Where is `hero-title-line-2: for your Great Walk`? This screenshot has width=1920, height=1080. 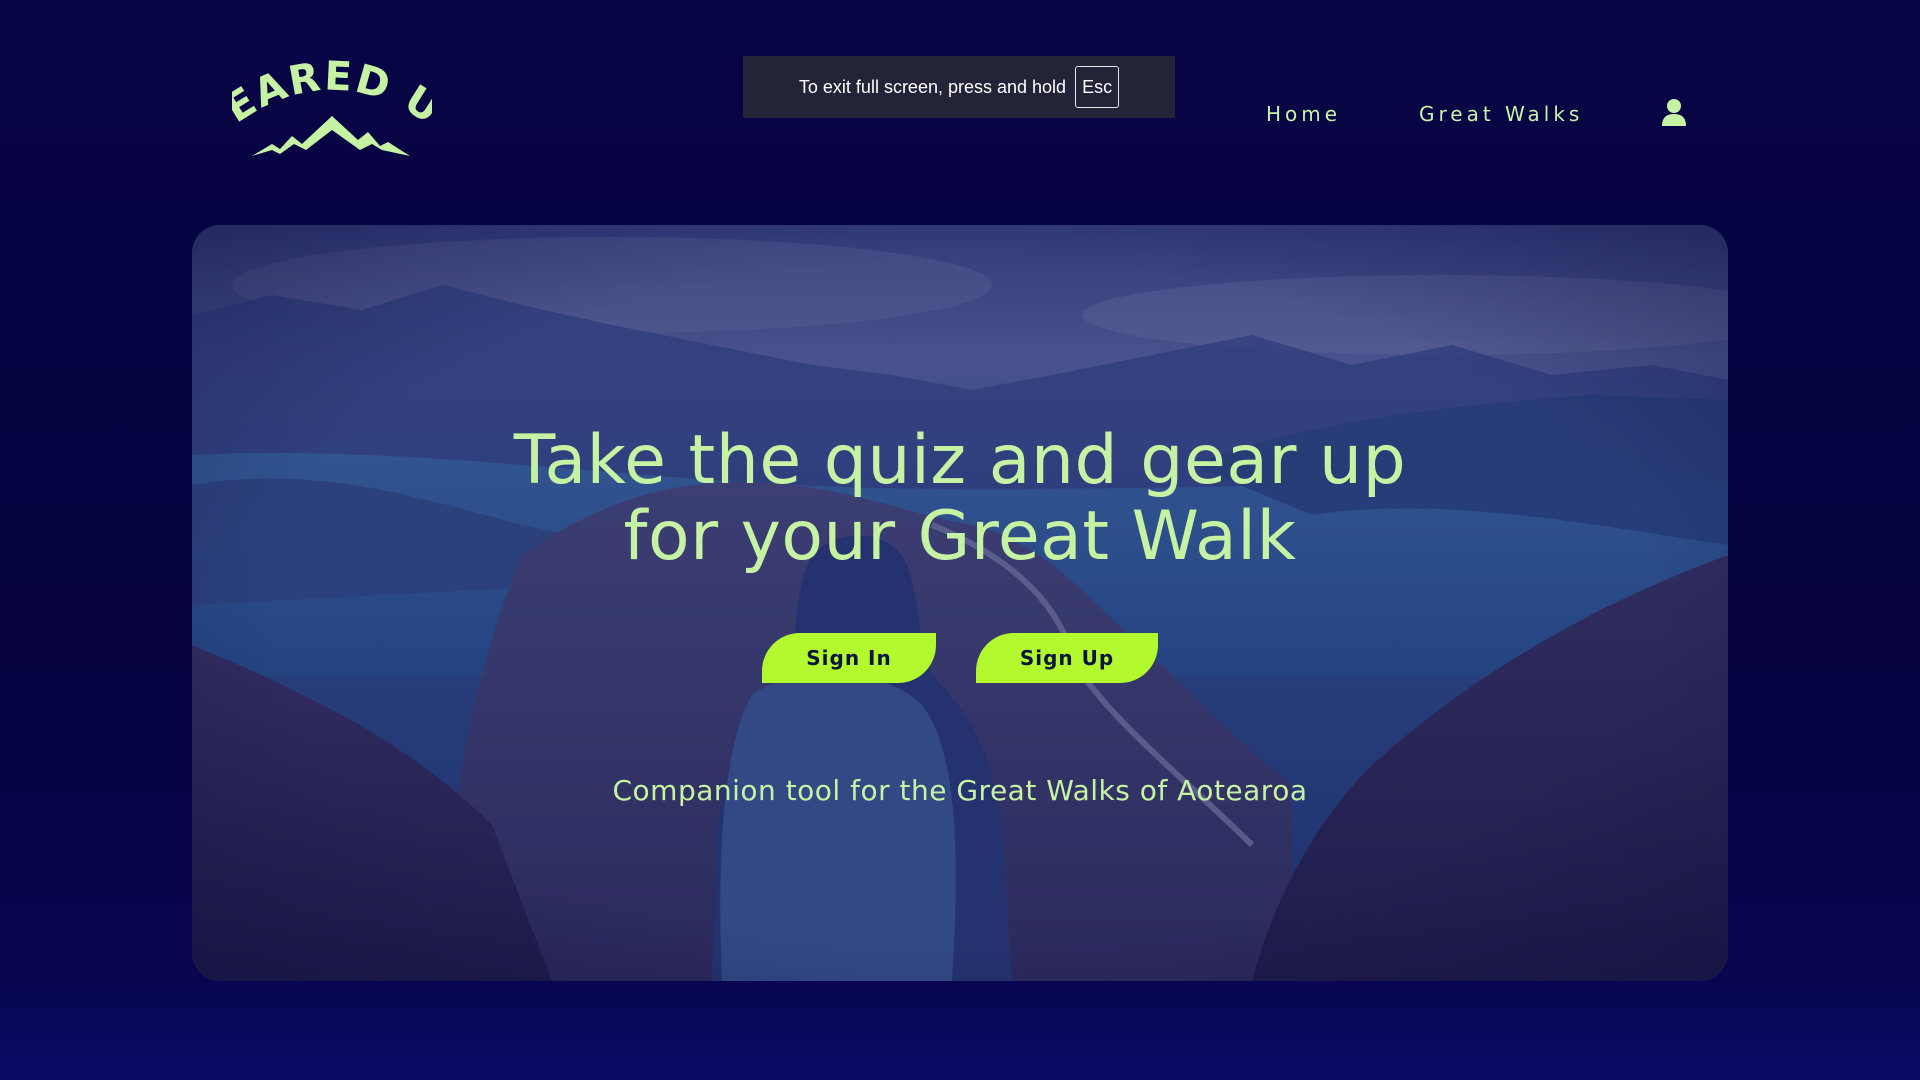 hero-title-line-2: for your Great Walk is located at coordinates (960, 536).